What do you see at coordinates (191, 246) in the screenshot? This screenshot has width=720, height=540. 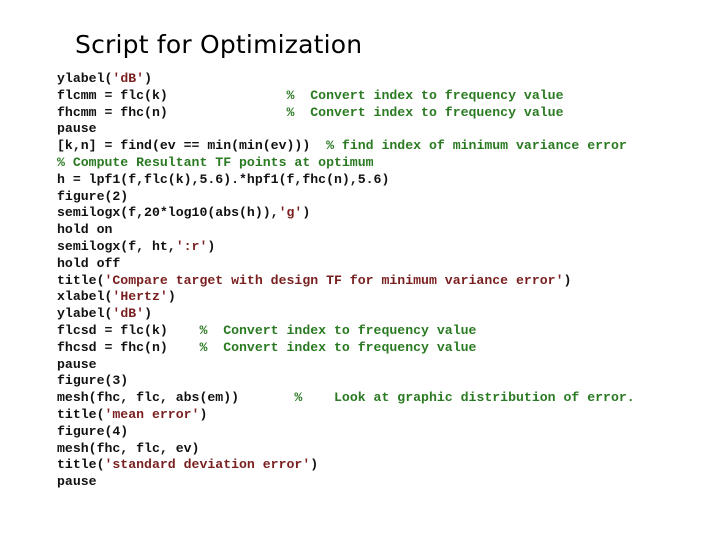 I see `code-string: ':r'` at bounding box center [191, 246].